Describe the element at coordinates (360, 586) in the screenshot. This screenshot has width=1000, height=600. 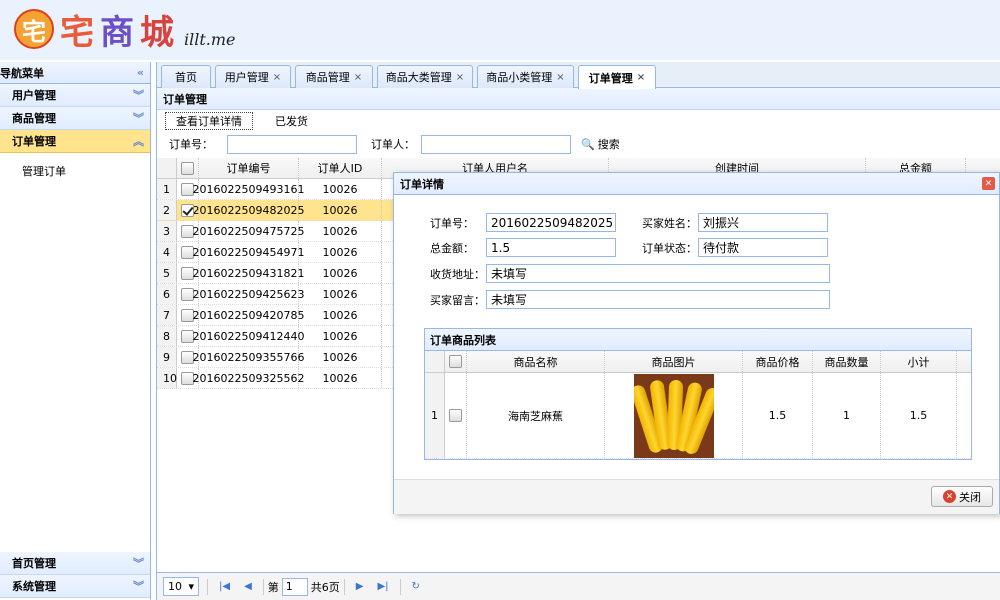
I see `next-page-icon: ▶` at that location.